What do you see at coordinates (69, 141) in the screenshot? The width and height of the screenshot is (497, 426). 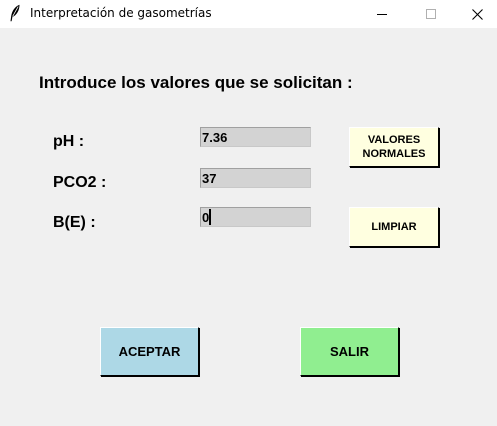 I see `ph-label: pH :` at bounding box center [69, 141].